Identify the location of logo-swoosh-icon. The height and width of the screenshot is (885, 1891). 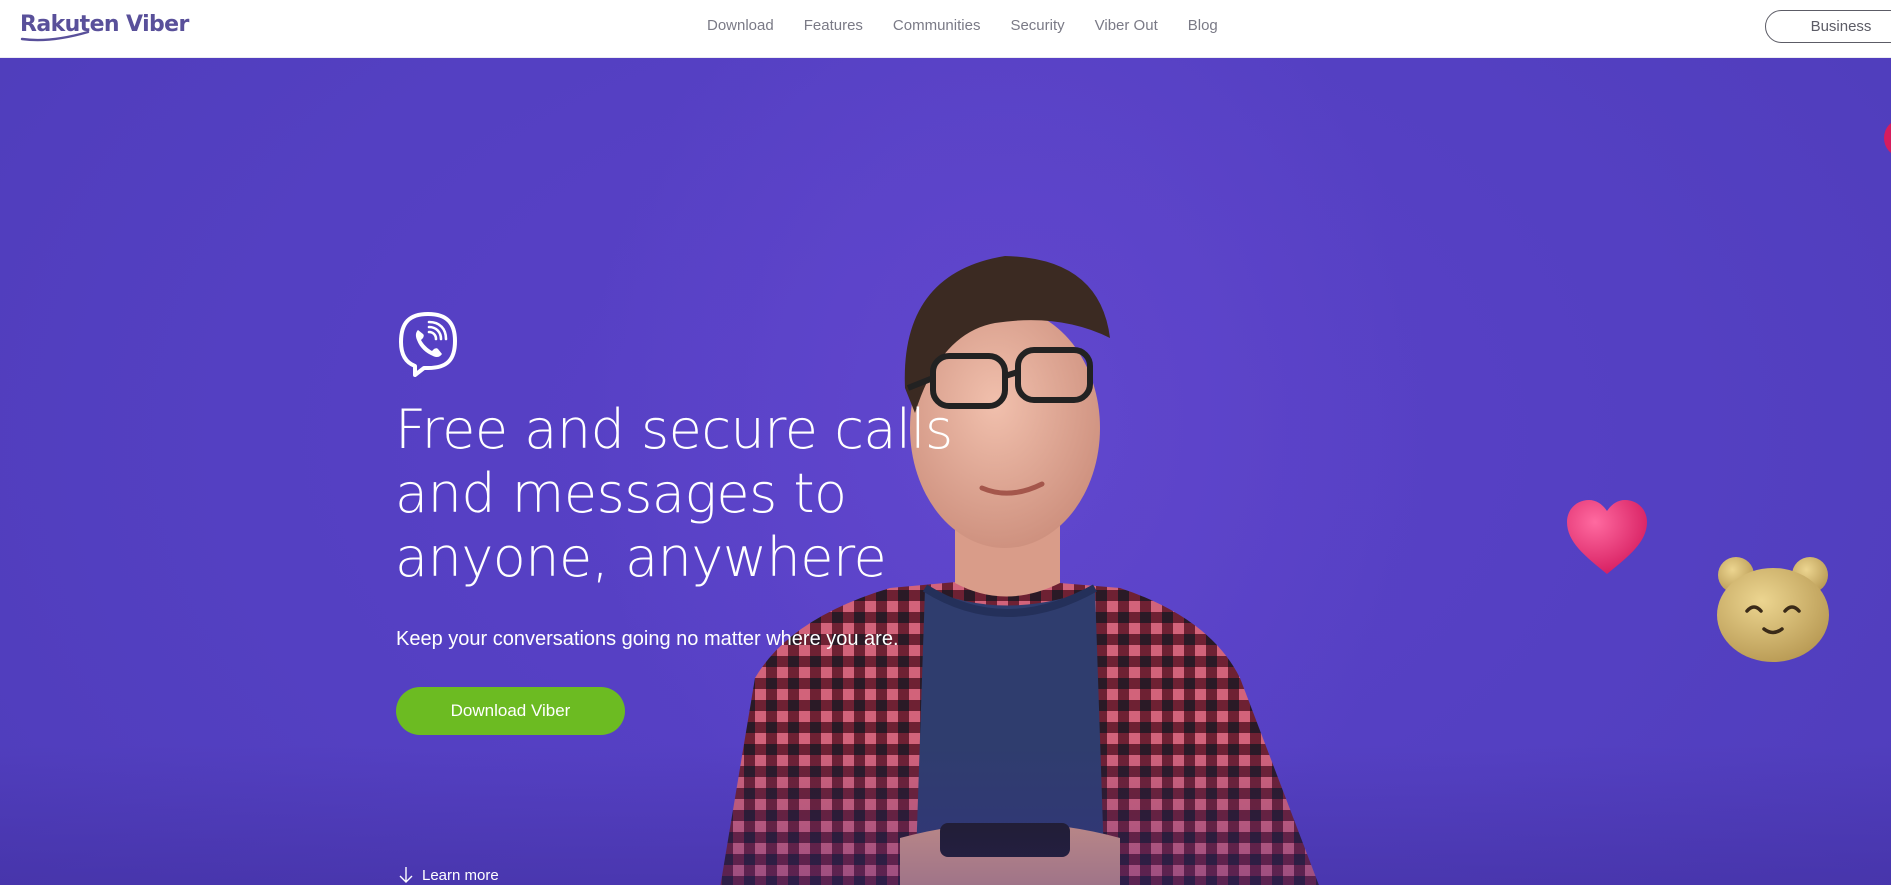
(55, 36).